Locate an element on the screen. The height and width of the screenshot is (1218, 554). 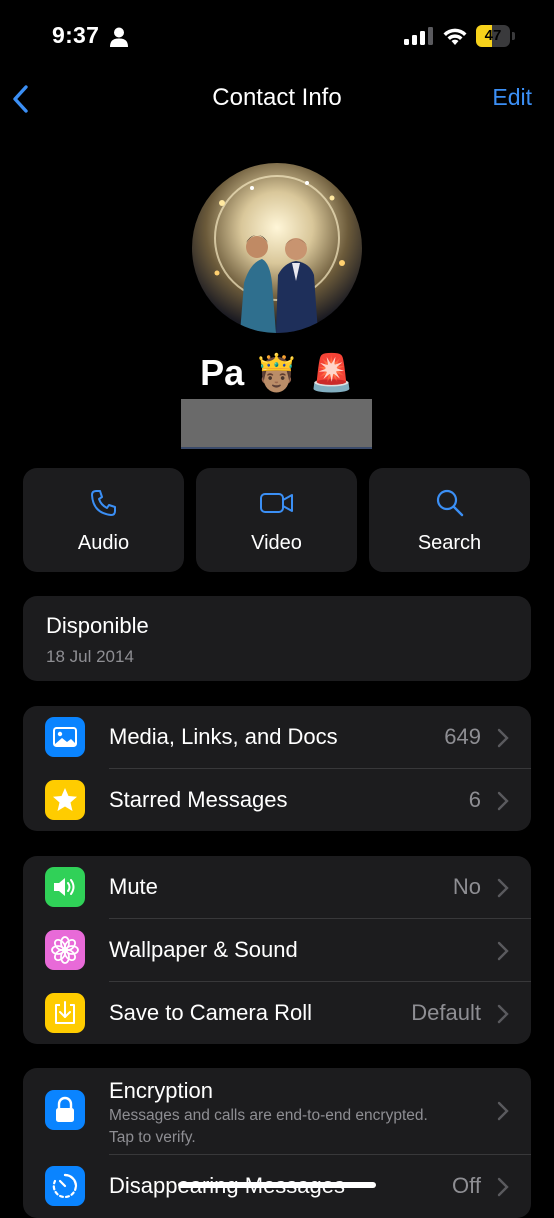
star-icon is located at coordinates (65, 800).